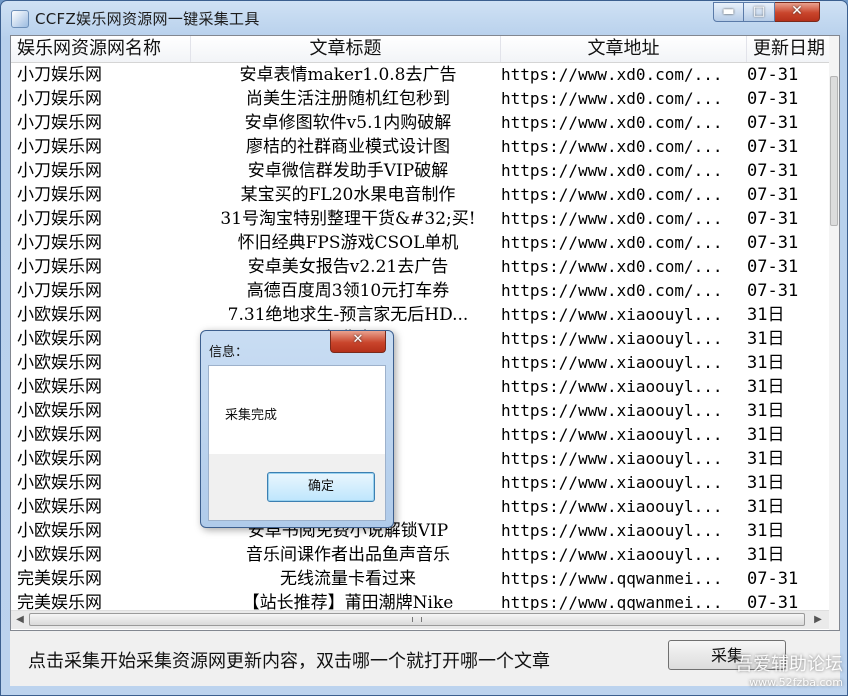 The width and height of the screenshot is (848, 696). I want to click on table-row: 小欧娱乐网 新破解版https://www.xiaoouyl...31日, so click(420, 363).